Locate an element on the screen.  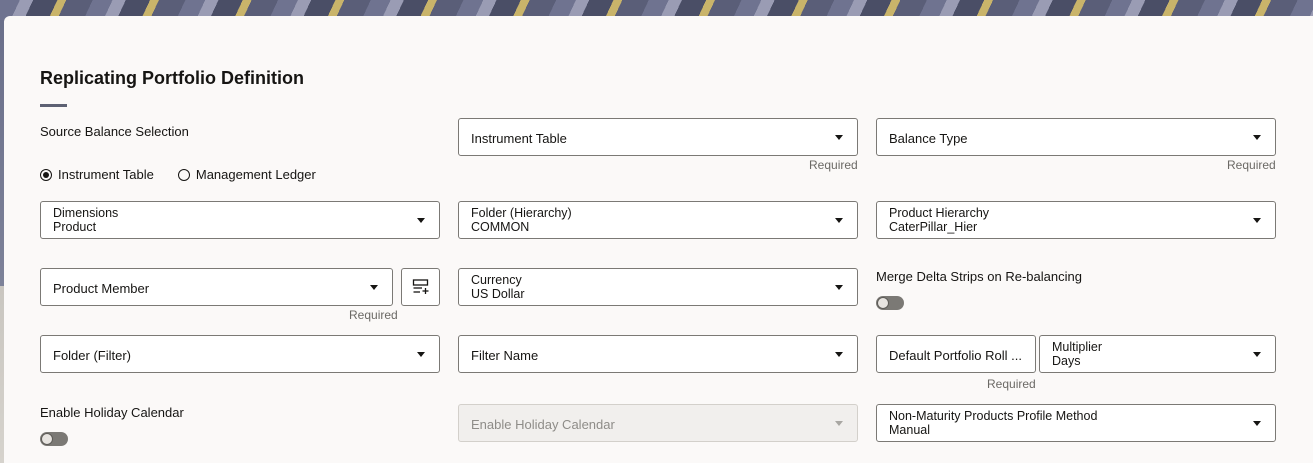
folder-hierarchy-label: Folder (Hierarchy) is located at coordinates (521, 213).